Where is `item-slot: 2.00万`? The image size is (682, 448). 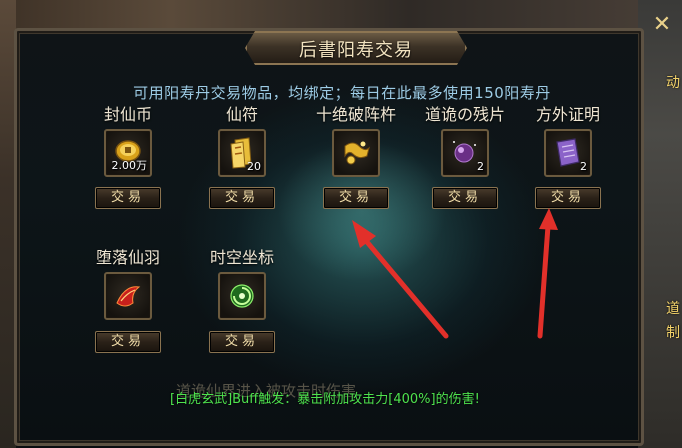
item-slot: 2.00万 is located at coordinates (128, 153).